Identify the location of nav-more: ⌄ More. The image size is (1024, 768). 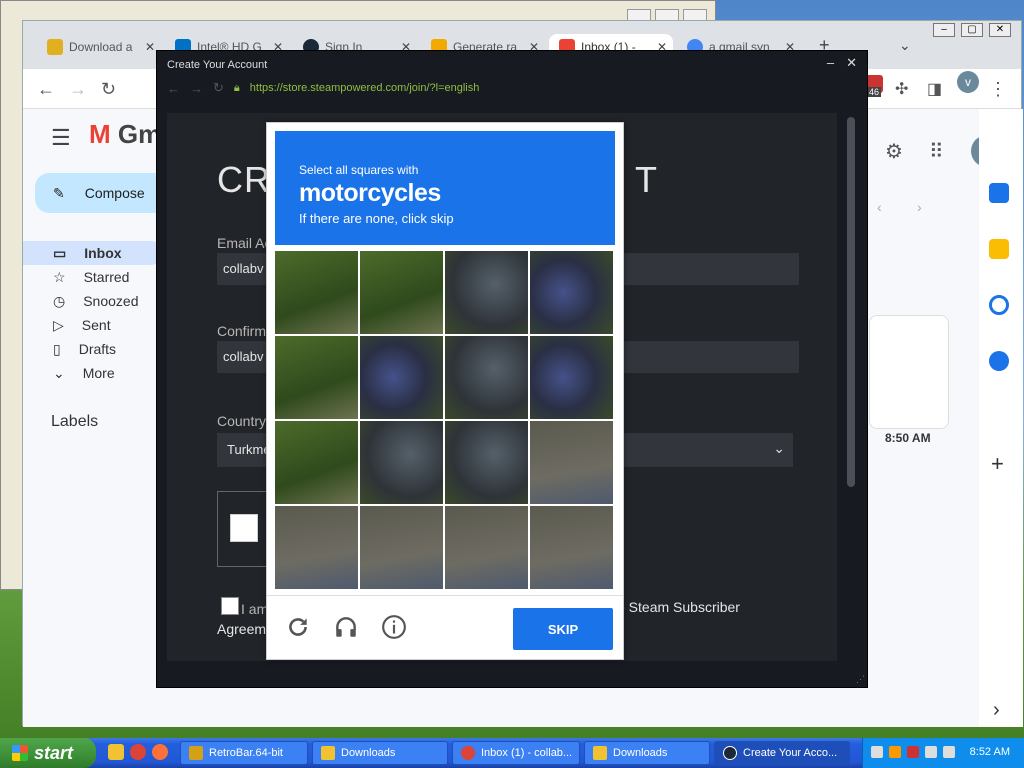
(93, 373).